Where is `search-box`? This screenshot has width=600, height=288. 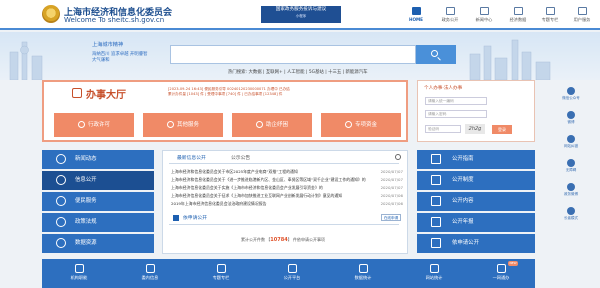 search-box is located at coordinates (293, 54).